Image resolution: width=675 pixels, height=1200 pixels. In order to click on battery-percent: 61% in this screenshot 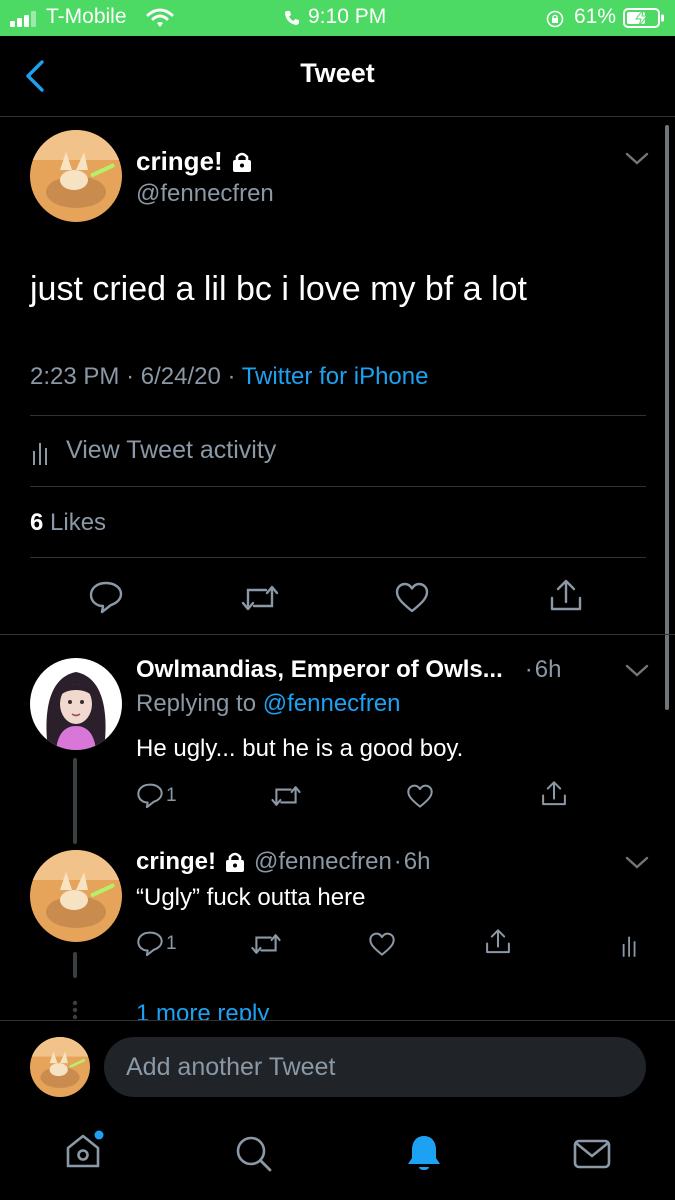, I will do `click(595, 16)`.